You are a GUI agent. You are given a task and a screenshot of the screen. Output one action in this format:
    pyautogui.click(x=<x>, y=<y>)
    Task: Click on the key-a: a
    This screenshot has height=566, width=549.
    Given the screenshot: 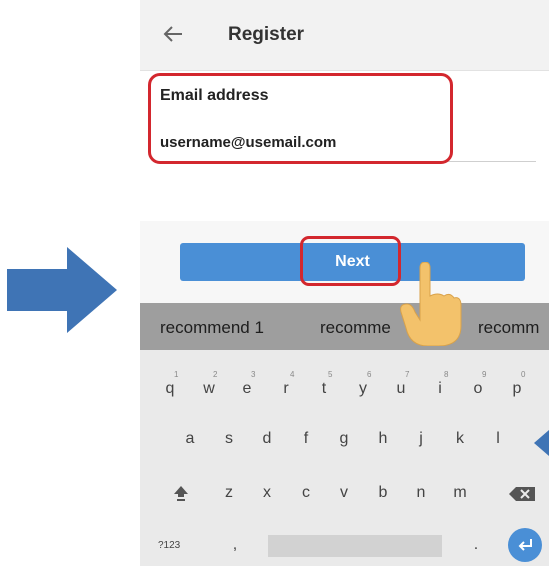 What is the action you would take?
    pyautogui.click(x=190, y=439)
    